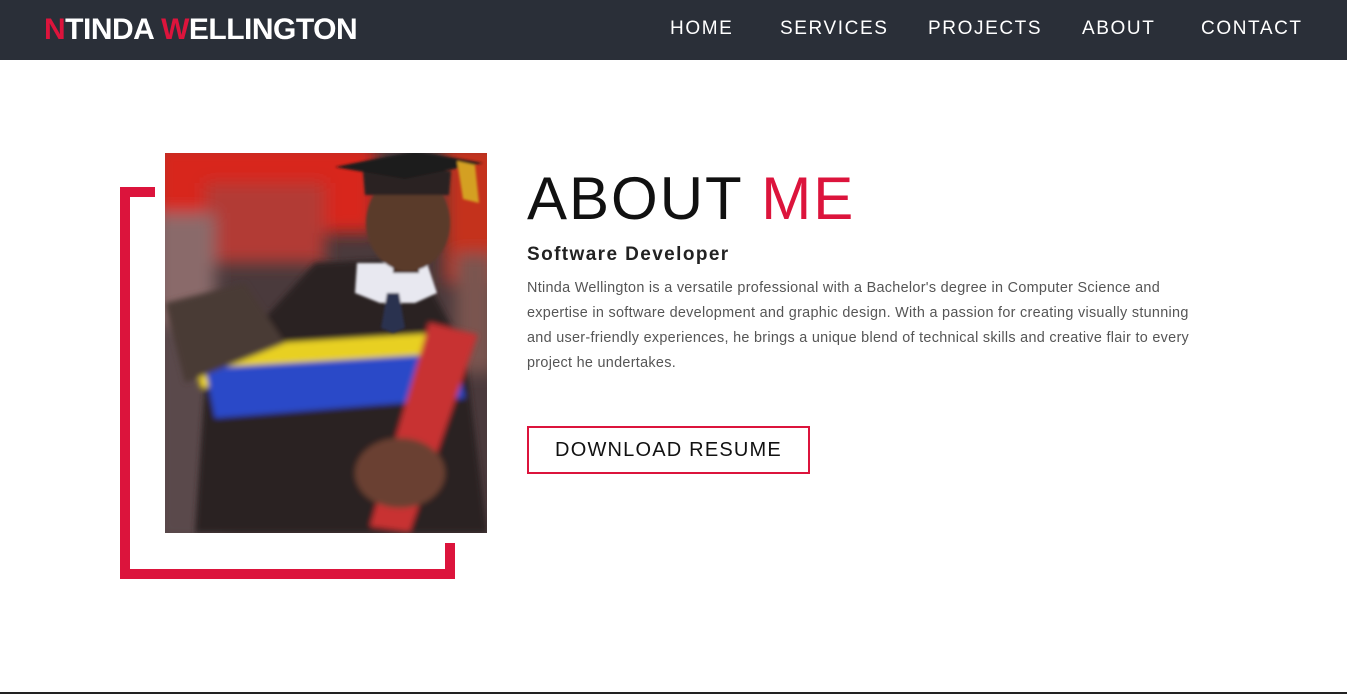 Image resolution: width=1347 pixels, height=695 pixels. I want to click on about-title-accent: ME, so click(808, 198).